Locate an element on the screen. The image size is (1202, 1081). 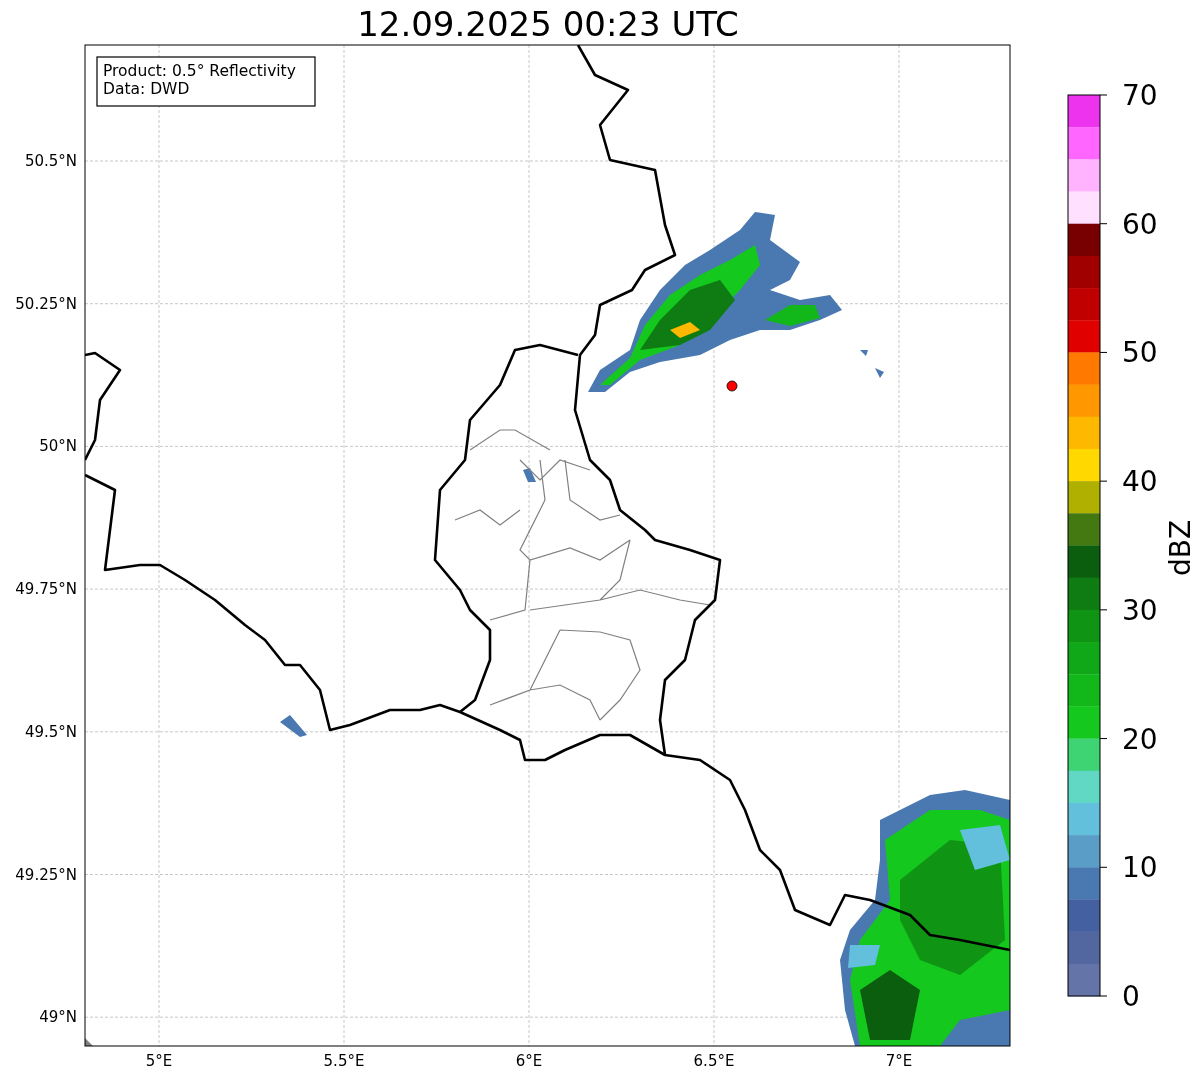
longitude-label: 6.5°E is located at coordinates (714, 1061).